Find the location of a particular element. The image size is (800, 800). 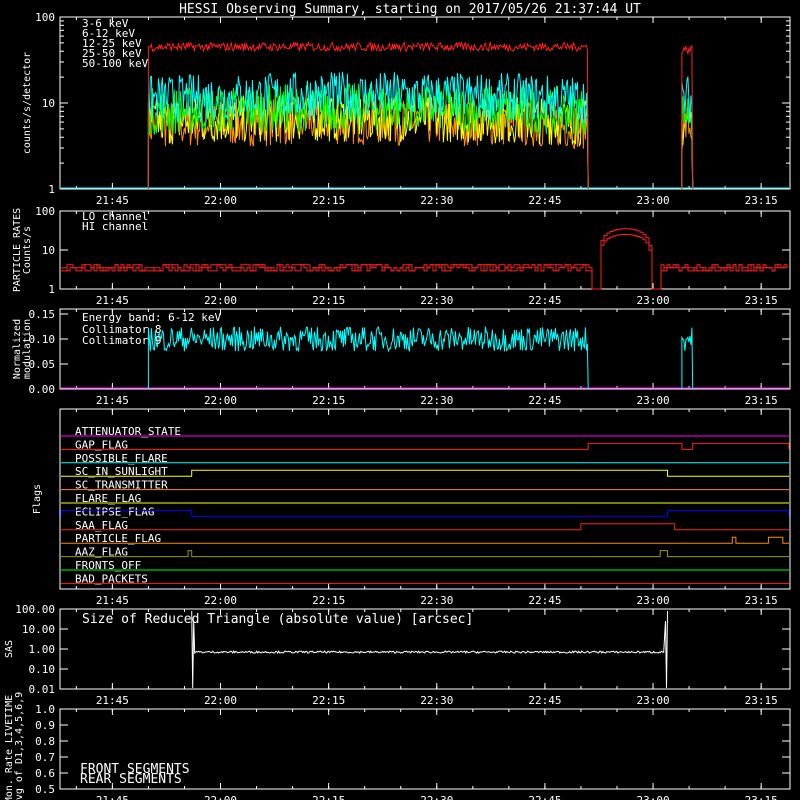

legend-entry: 3-6 keV is located at coordinates (105, 23).